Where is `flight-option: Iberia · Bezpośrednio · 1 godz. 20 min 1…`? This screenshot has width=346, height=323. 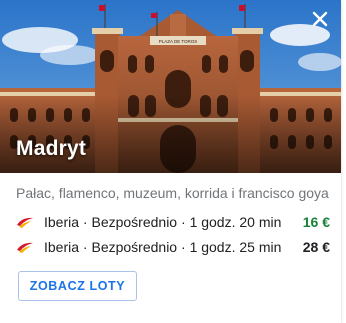
flight-option: Iberia · Bezpośrednio · 1 godz. 20 min 1… is located at coordinates (173, 222).